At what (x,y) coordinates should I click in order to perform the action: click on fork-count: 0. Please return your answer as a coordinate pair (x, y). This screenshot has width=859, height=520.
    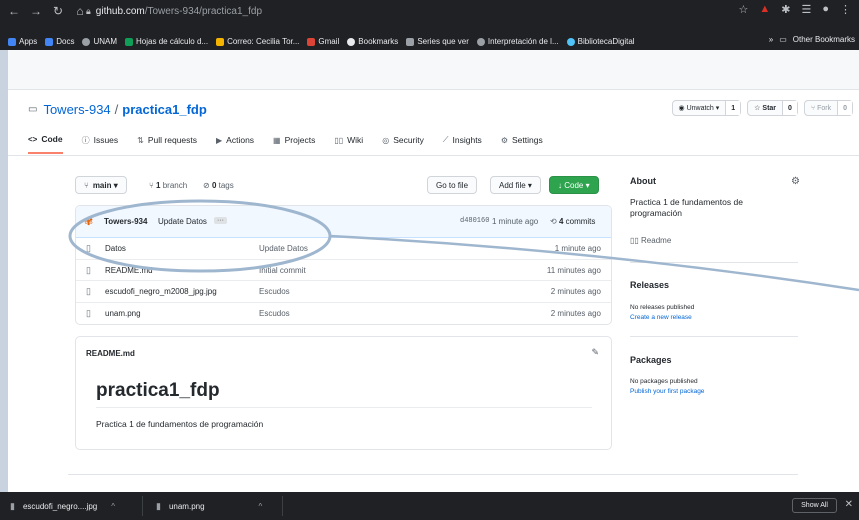
    Looking at the image, I should click on (844, 108).